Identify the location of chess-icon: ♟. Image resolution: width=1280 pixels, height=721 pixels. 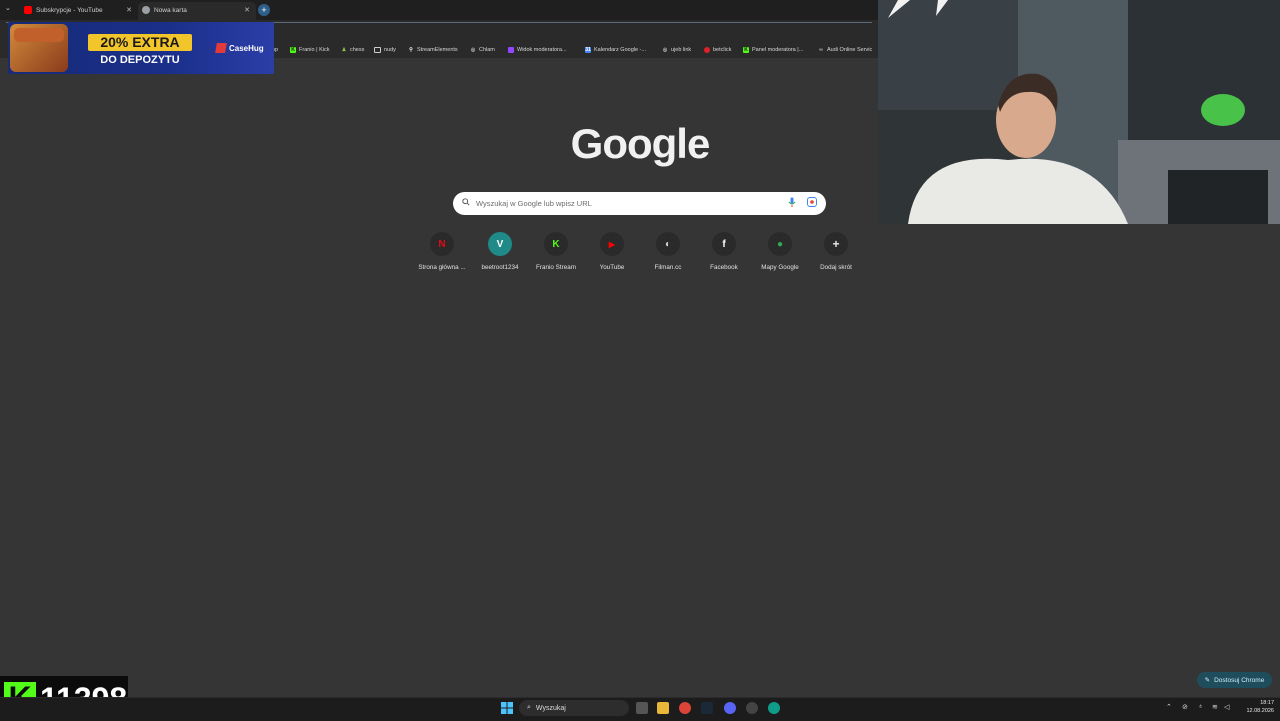
(344, 50).